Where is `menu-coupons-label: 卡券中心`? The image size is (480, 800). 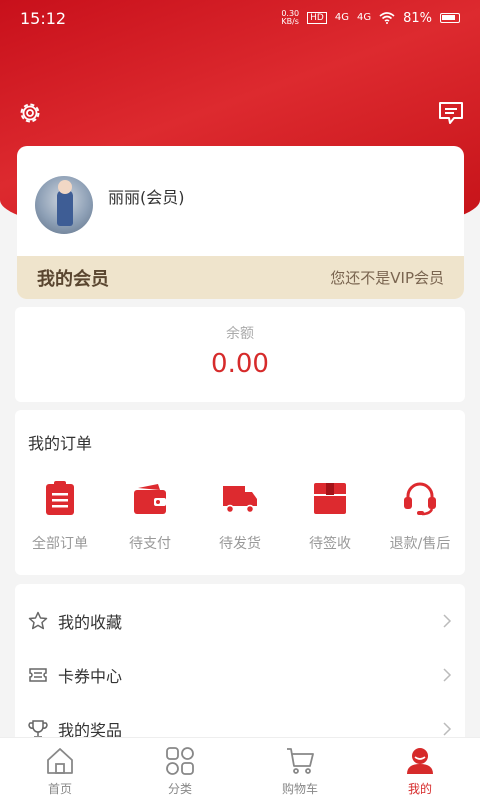 menu-coupons-label: 卡券中心 is located at coordinates (90, 676).